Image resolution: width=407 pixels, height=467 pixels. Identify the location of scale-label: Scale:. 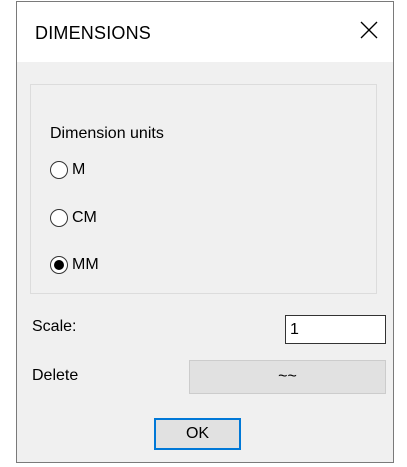
(54, 326).